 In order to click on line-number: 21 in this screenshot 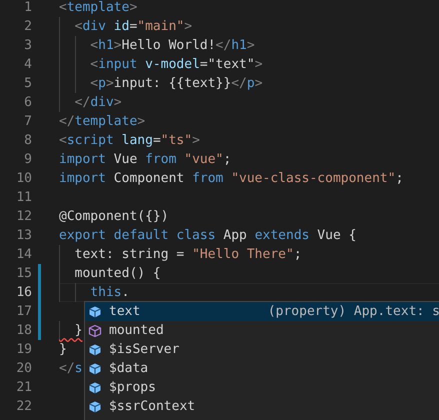, I will do `click(23, 388)`.